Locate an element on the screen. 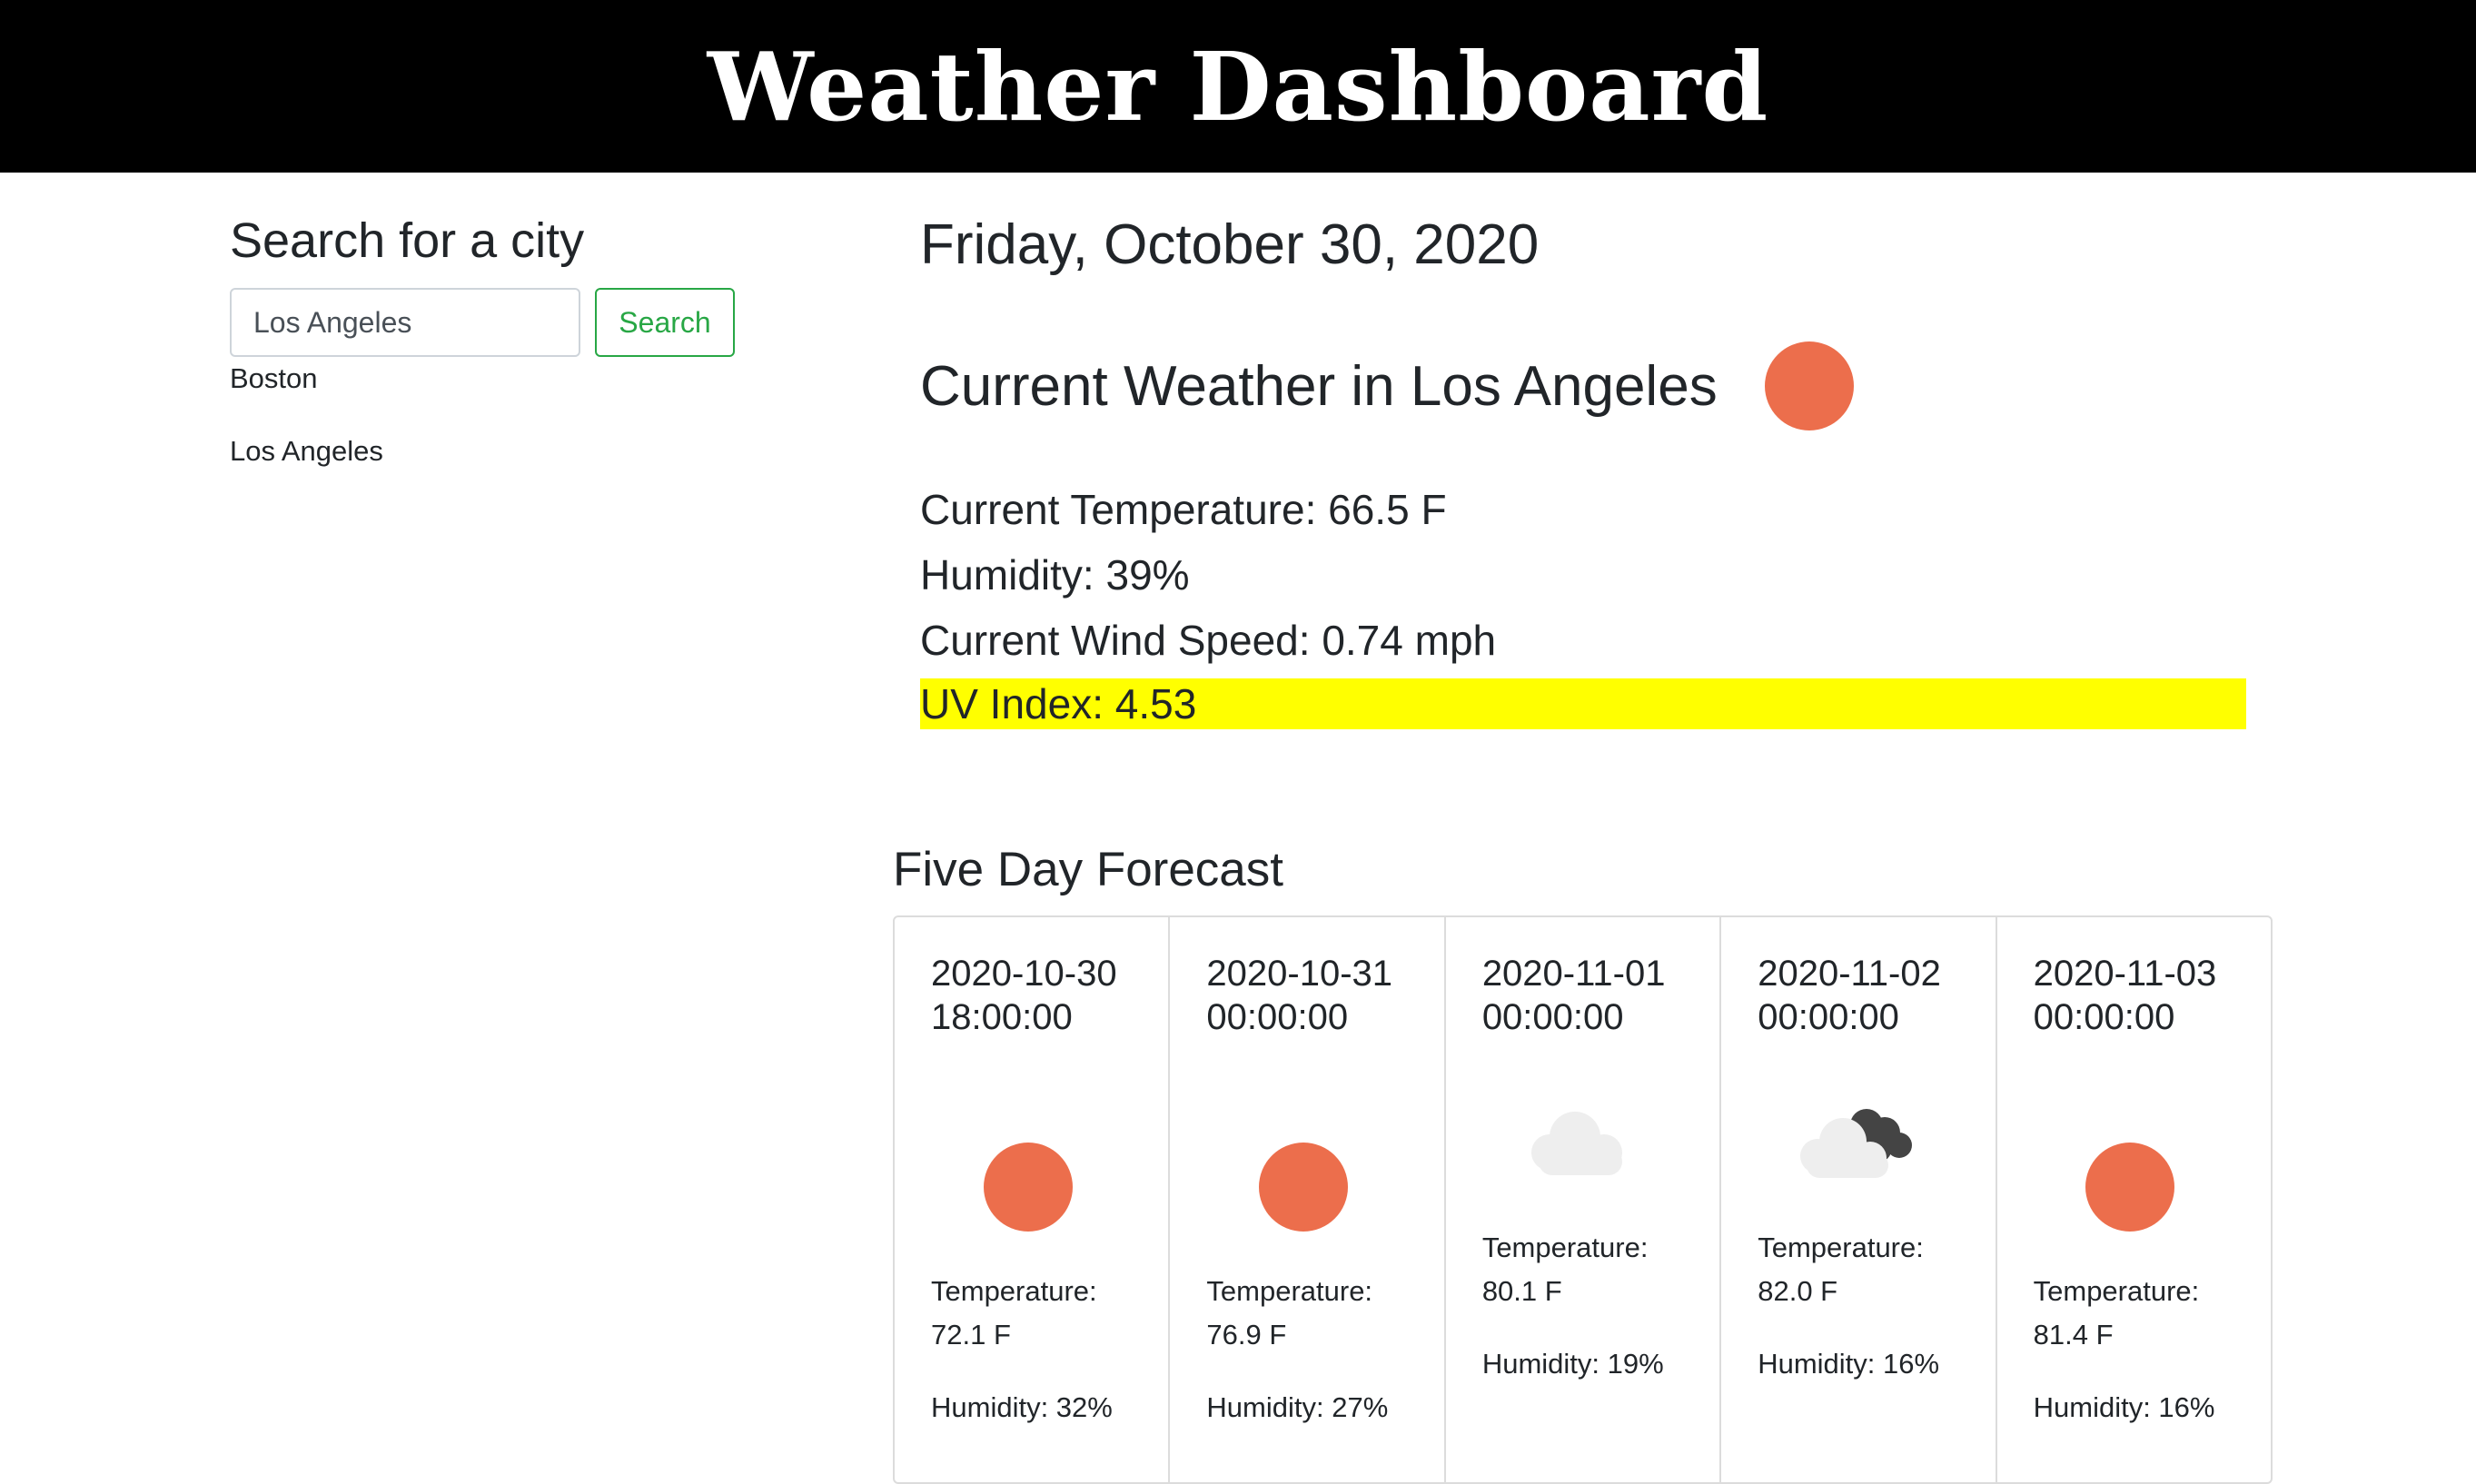 The width and height of the screenshot is (2476, 1484). uv-index-badge: UV Index: 4.53 is located at coordinates (1583, 703).